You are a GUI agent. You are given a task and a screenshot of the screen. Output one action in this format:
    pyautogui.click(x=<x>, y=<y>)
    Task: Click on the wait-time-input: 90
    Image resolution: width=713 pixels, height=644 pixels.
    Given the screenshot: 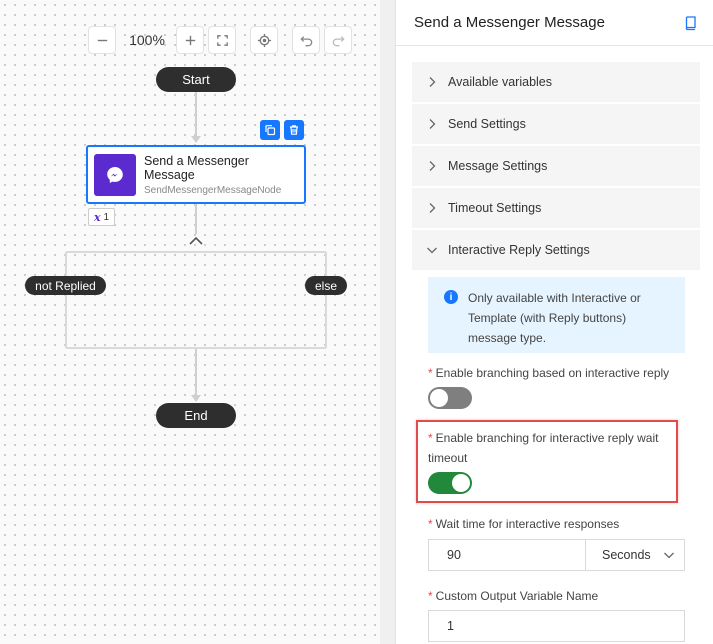 What is the action you would take?
    pyautogui.click(x=506, y=555)
    